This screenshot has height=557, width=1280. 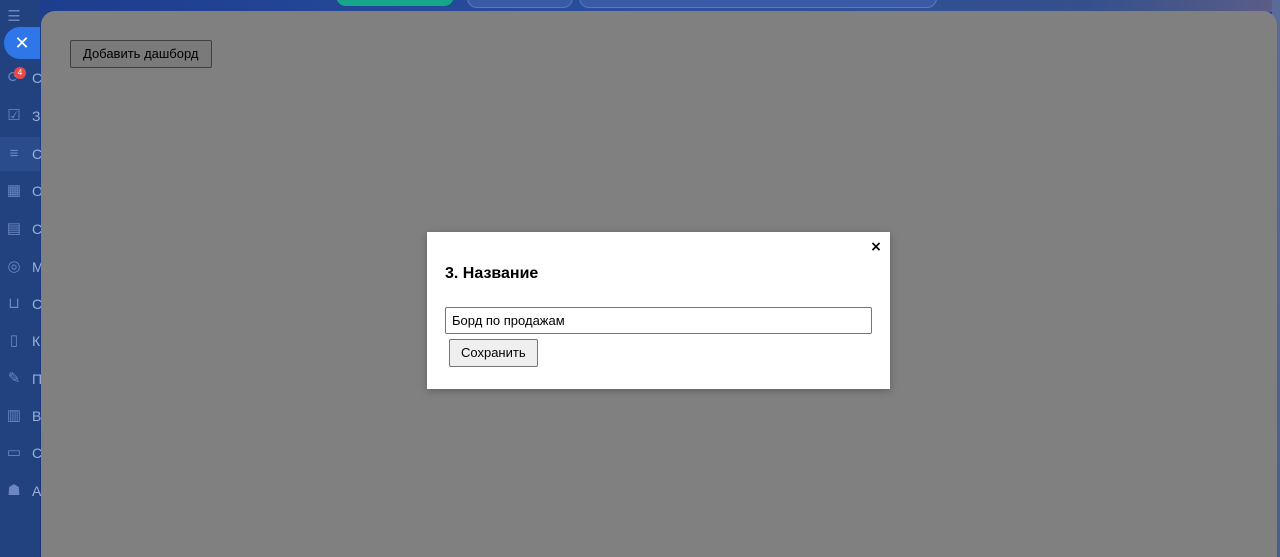 What do you see at coordinates (876, 247) in the screenshot?
I see `close-icon: ×` at bounding box center [876, 247].